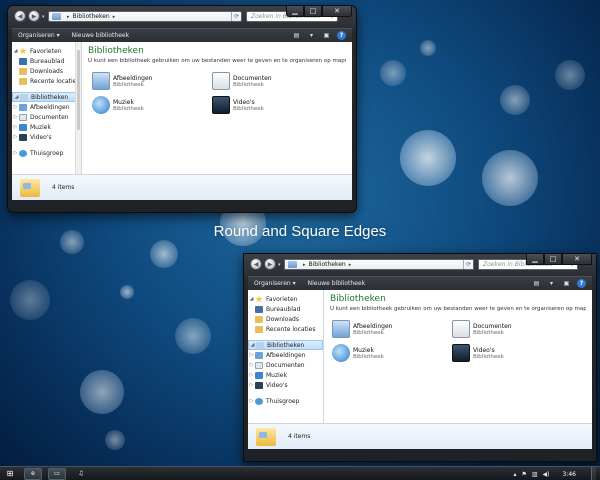  Describe the element at coordinates (49, 117) in the screenshot. I see `nav-label: Documenten` at that location.